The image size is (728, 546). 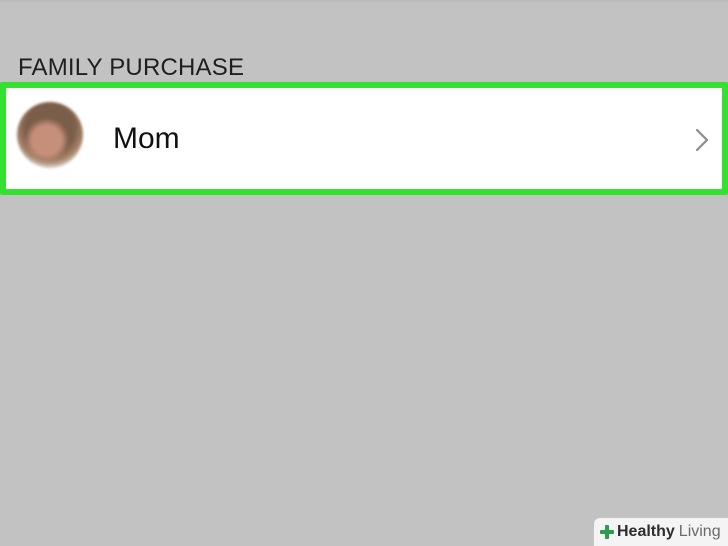 I want to click on section-title: FAMILY PURCHASE, so click(x=131, y=67).